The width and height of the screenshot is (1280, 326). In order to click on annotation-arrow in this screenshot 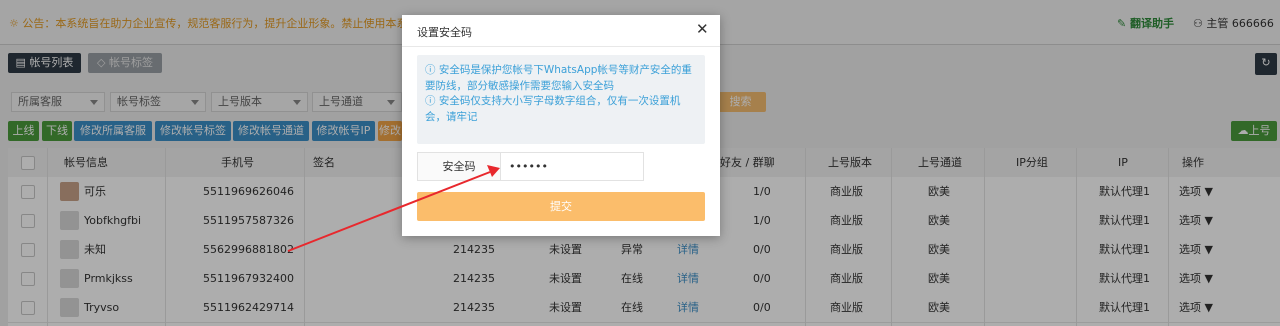, I will do `click(393, 208)`.